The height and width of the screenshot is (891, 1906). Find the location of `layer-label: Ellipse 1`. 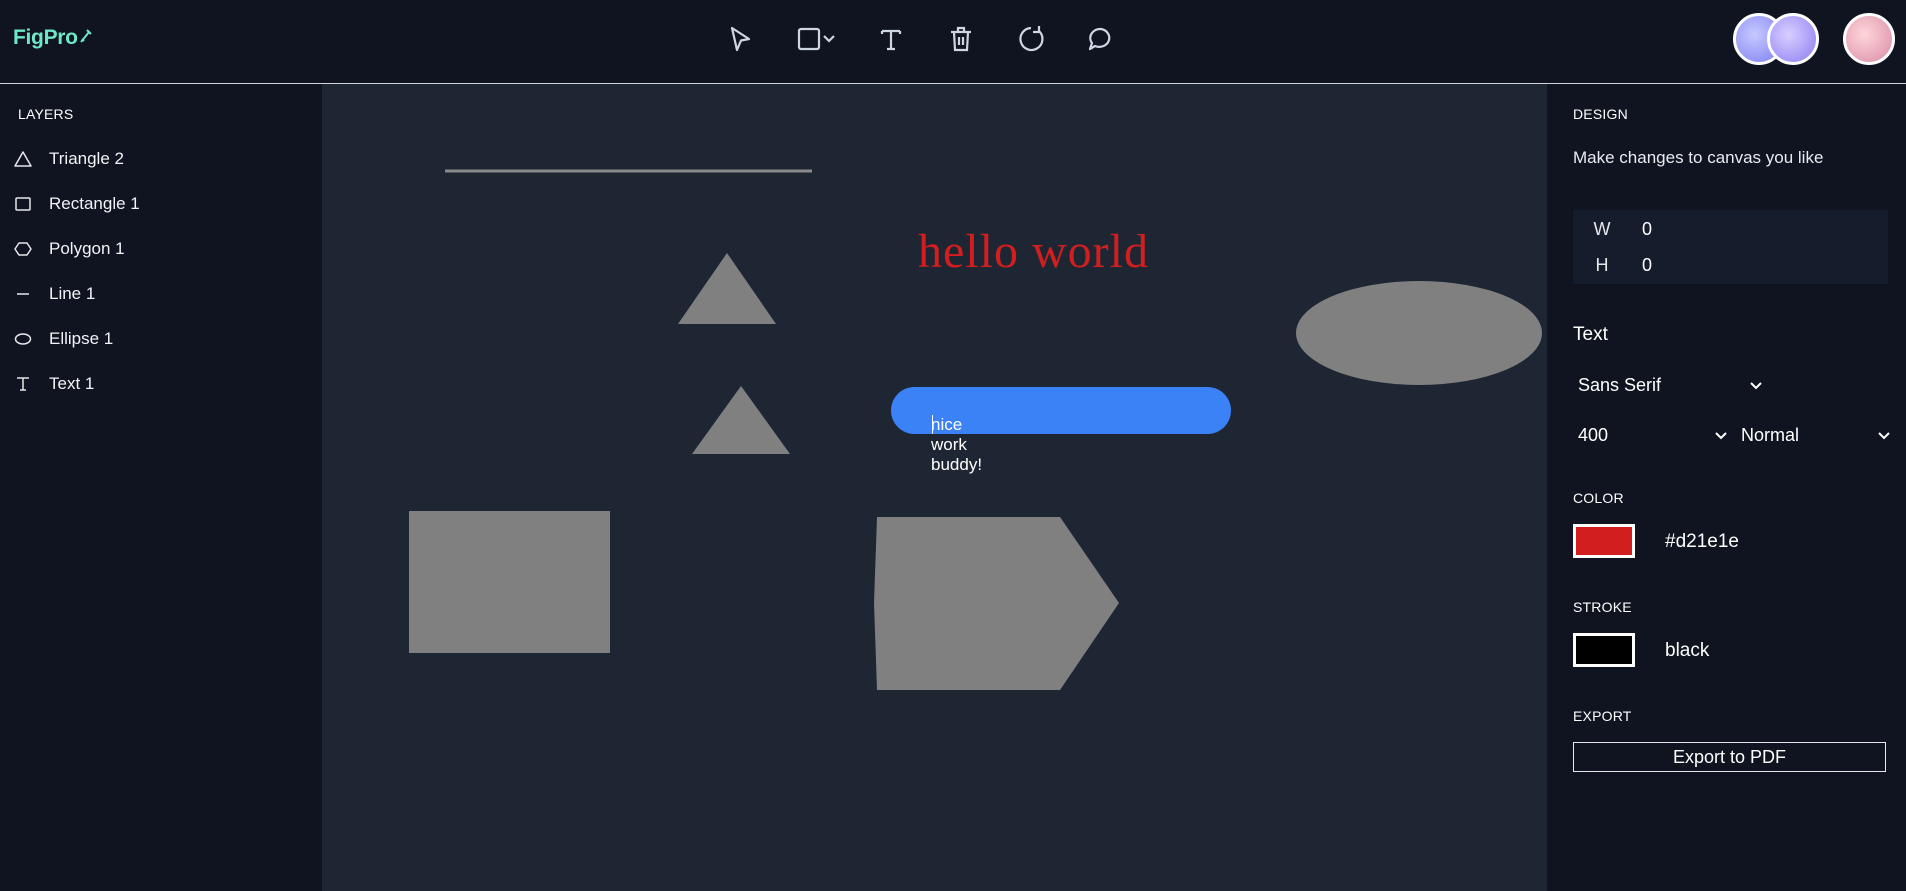

layer-label: Ellipse 1 is located at coordinates (81, 338).